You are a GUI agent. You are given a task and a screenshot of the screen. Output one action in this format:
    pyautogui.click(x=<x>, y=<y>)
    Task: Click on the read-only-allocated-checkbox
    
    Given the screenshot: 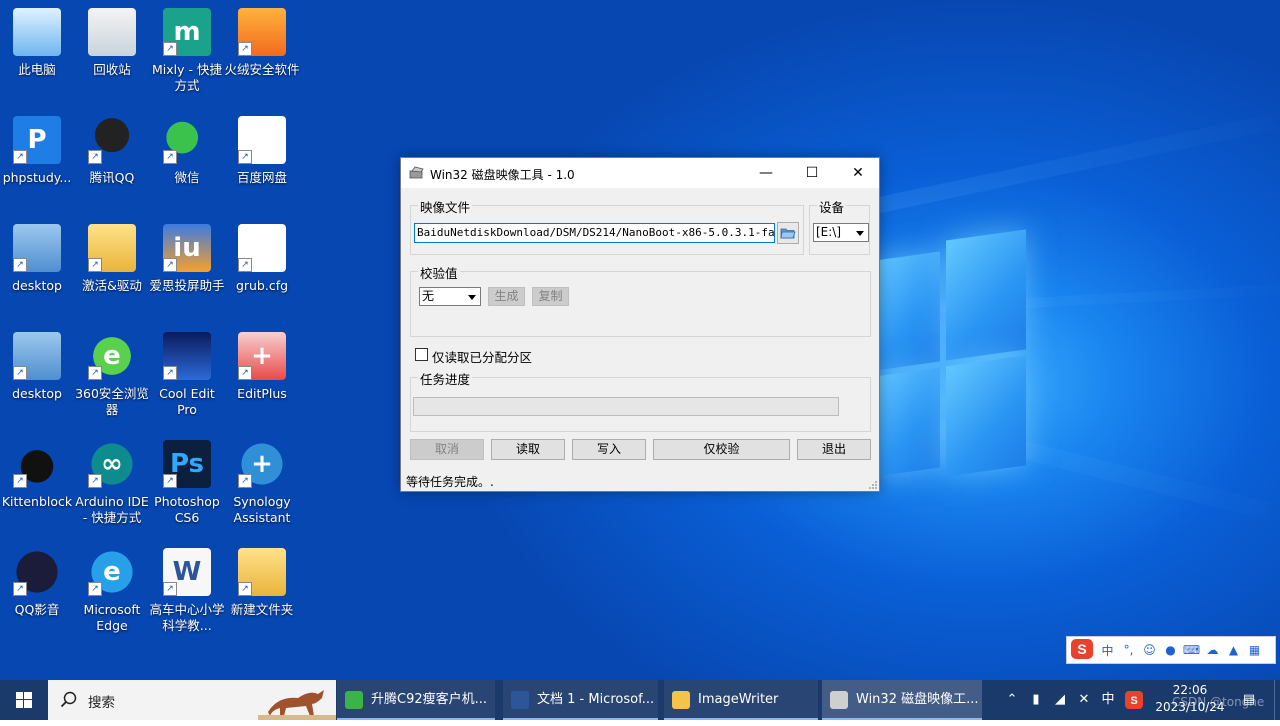 What is the action you would take?
    pyautogui.click(x=421, y=354)
    